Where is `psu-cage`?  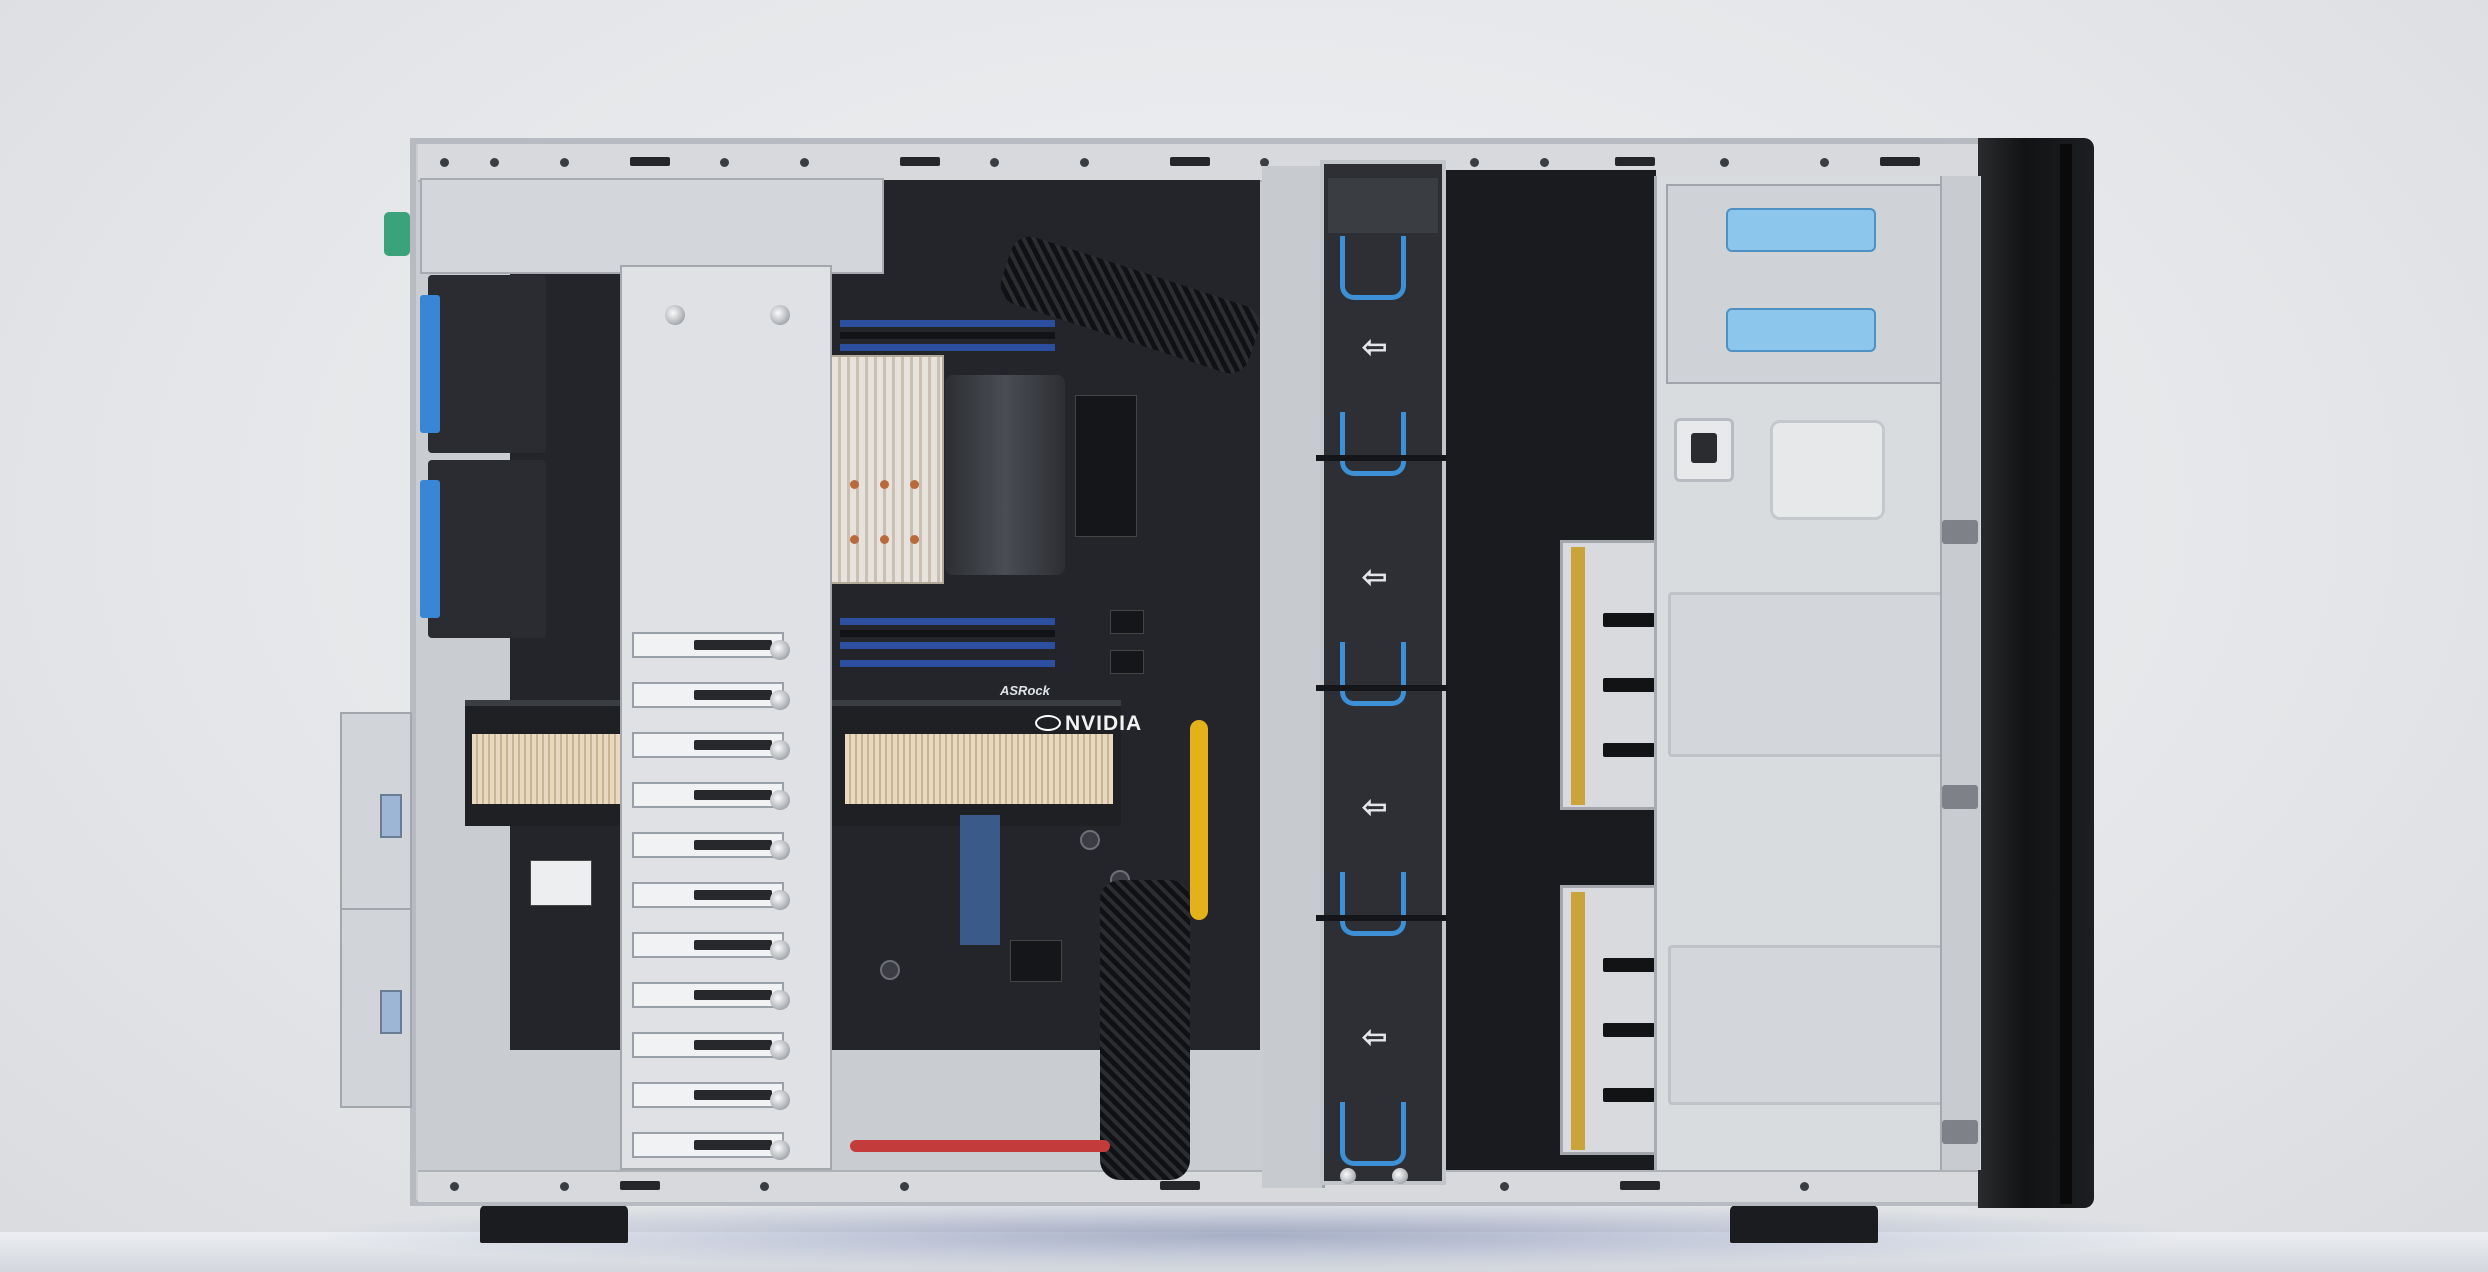
psu-cage is located at coordinates (652, 226).